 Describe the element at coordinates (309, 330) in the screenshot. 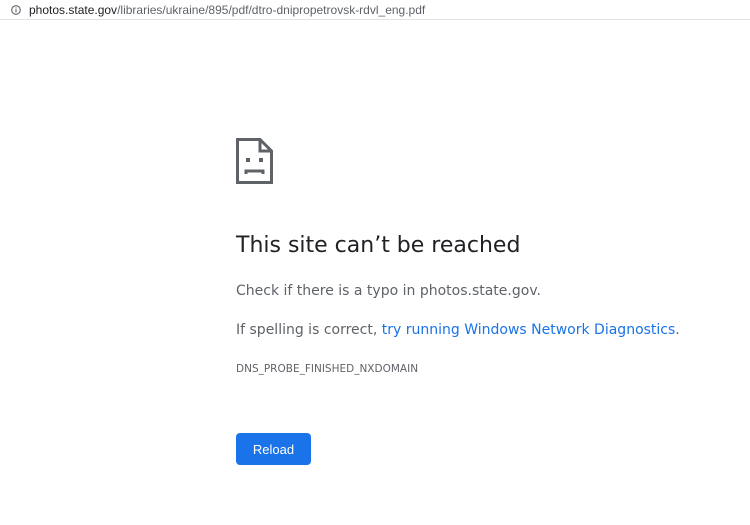

I see `diagnostics-prefix: If spelling is correct,` at that location.